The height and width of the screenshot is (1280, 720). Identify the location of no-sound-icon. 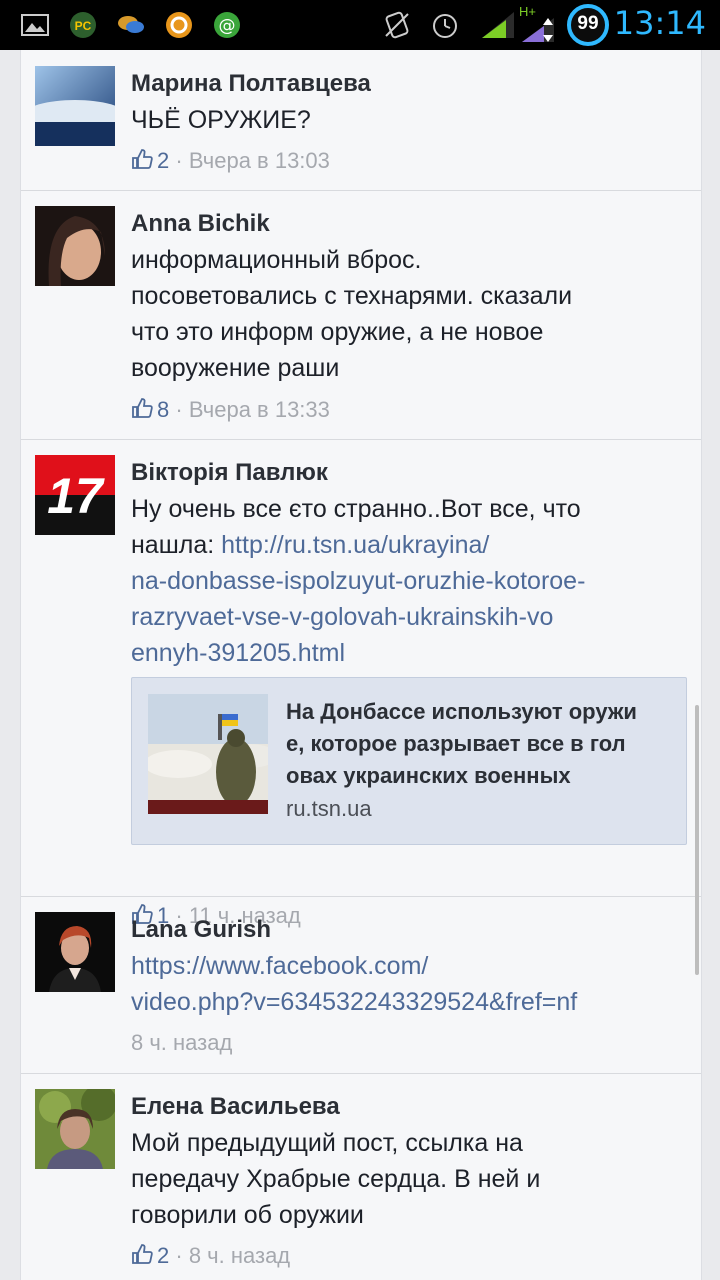
(397, 25).